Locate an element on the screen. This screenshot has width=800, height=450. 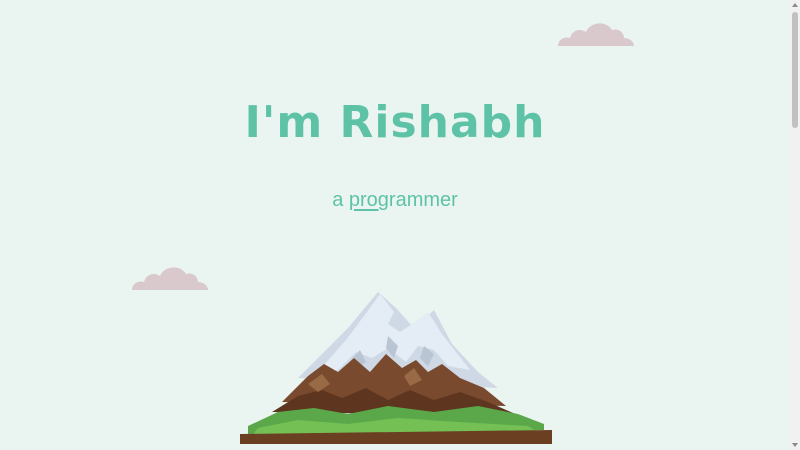
hero-subtitle: a programmer is located at coordinates (395, 200).